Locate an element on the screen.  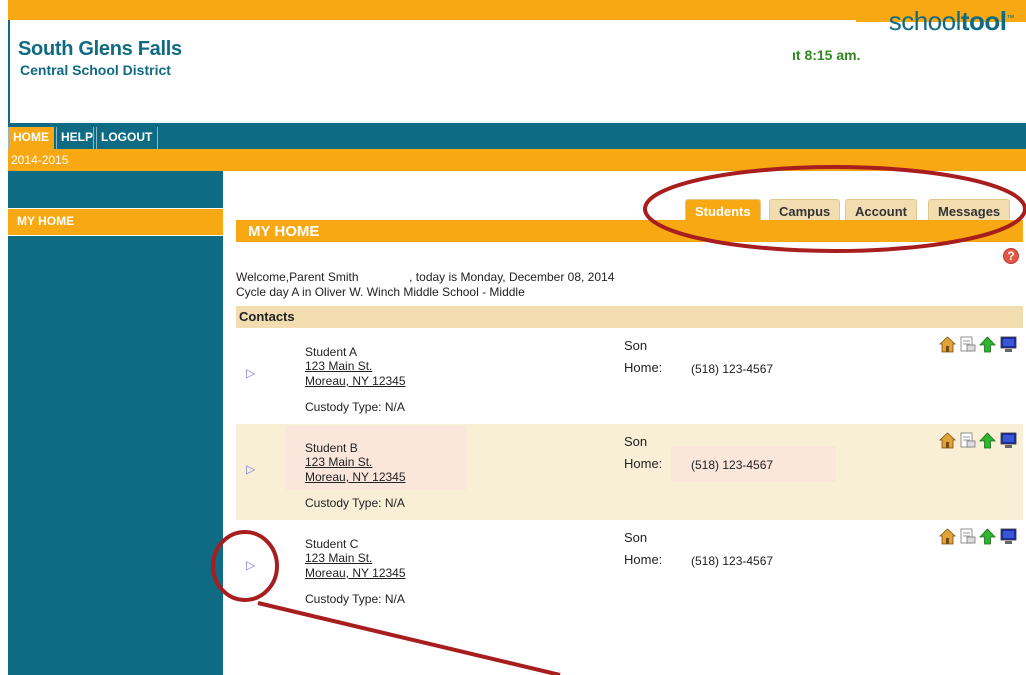
student-name: Student C is located at coordinates (332, 544).